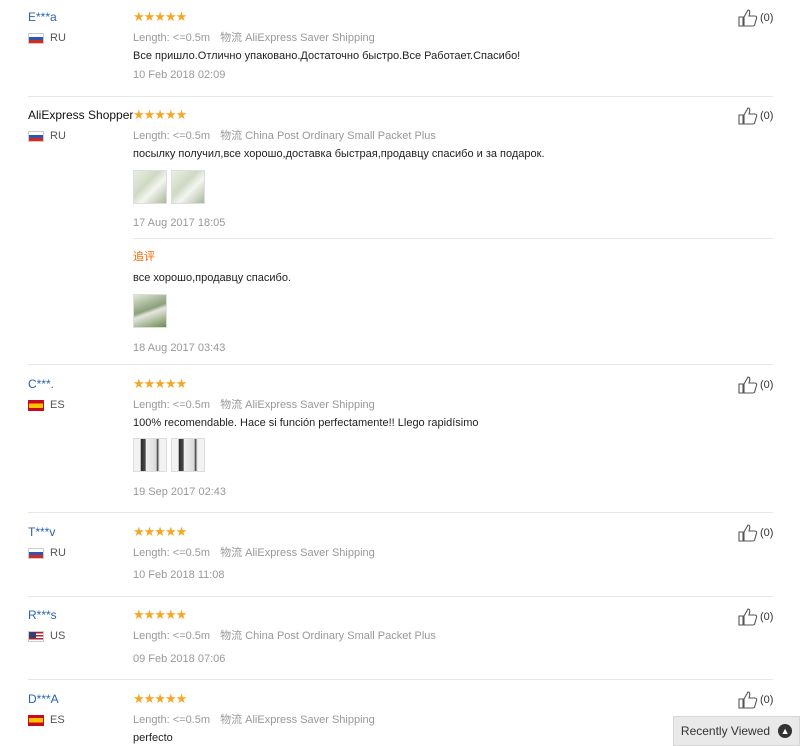  What do you see at coordinates (179, 575) in the screenshot?
I see `review-date: 10 Feb 2018 11:08` at bounding box center [179, 575].